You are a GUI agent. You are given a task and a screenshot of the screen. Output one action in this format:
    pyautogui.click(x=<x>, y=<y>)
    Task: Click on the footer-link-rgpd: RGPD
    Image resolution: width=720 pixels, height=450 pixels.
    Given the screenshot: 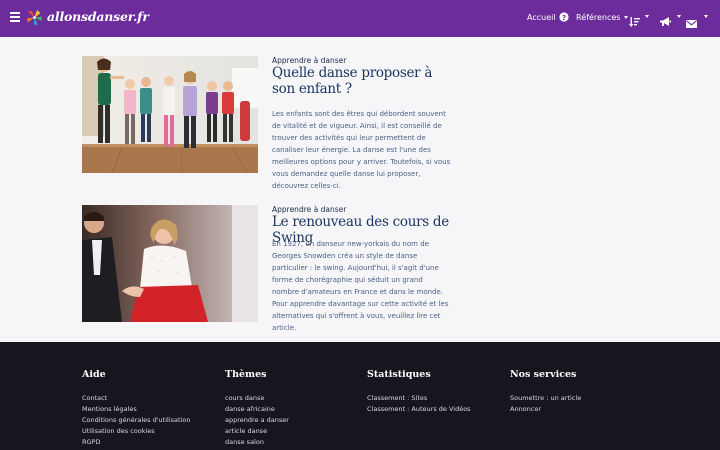 What is the action you would take?
    pyautogui.click(x=136, y=442)
    